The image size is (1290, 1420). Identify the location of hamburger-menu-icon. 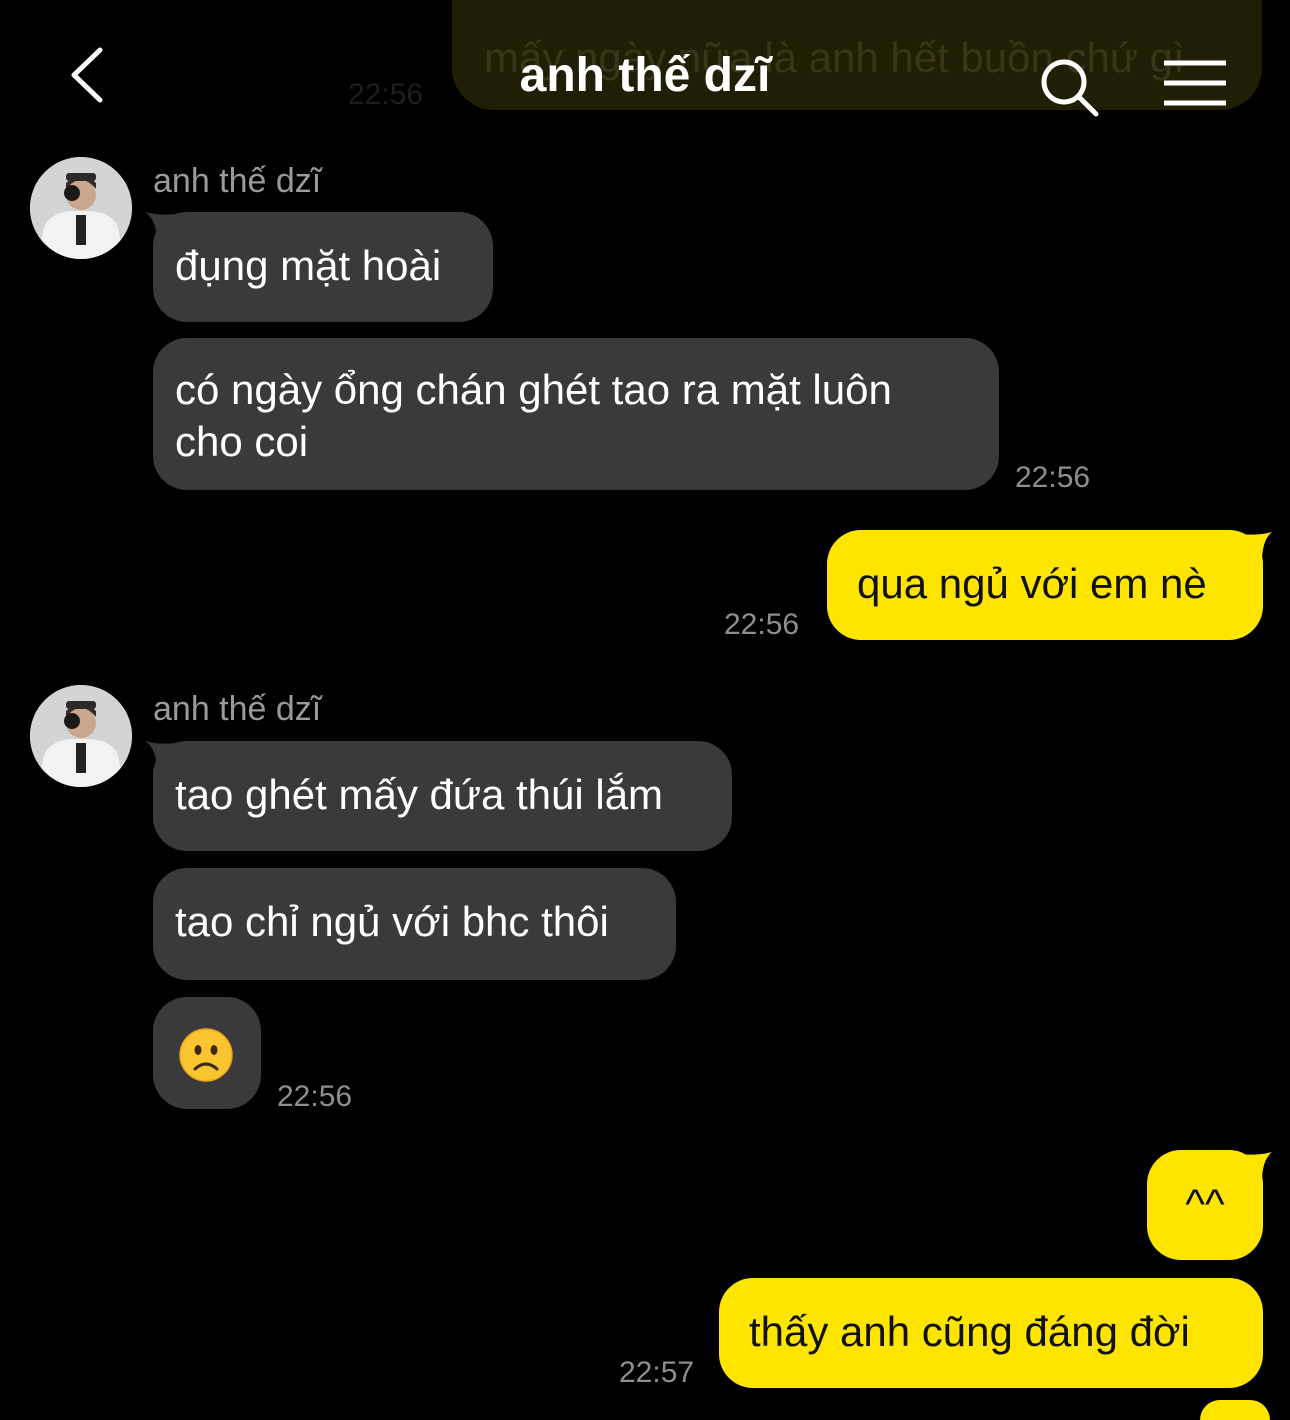
(1195, 83).